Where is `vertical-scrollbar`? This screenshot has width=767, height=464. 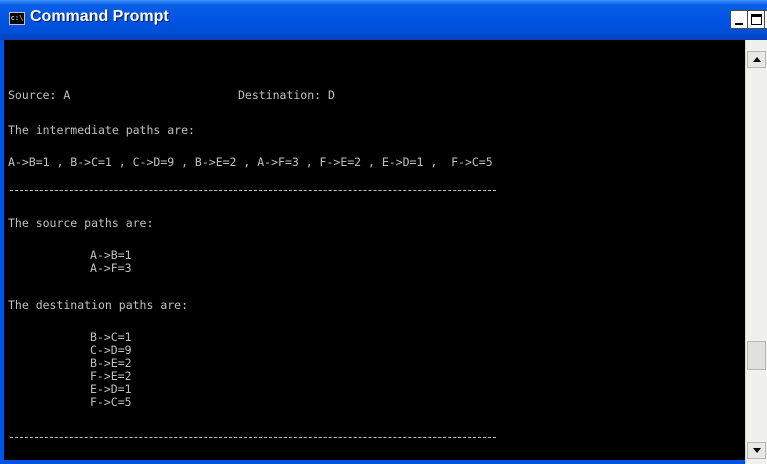 vertical-scrollbar is located at coordinates (756, 252).